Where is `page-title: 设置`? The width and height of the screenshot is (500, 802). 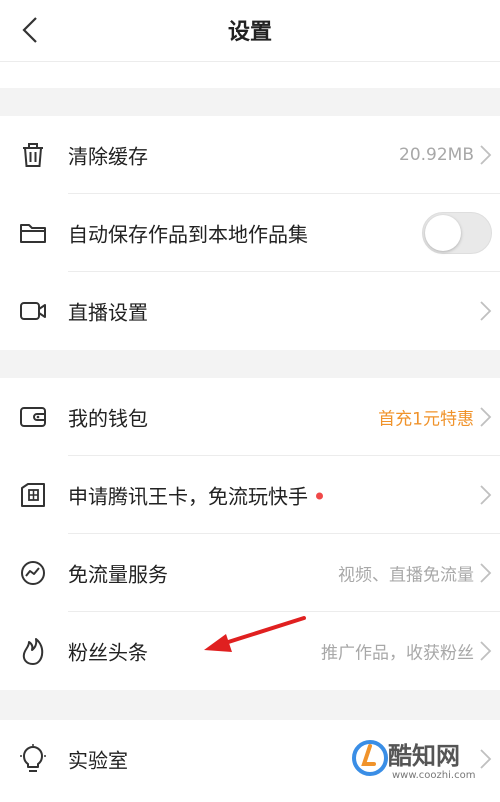 page-title: 设置 is located at coordinates (249, 32).